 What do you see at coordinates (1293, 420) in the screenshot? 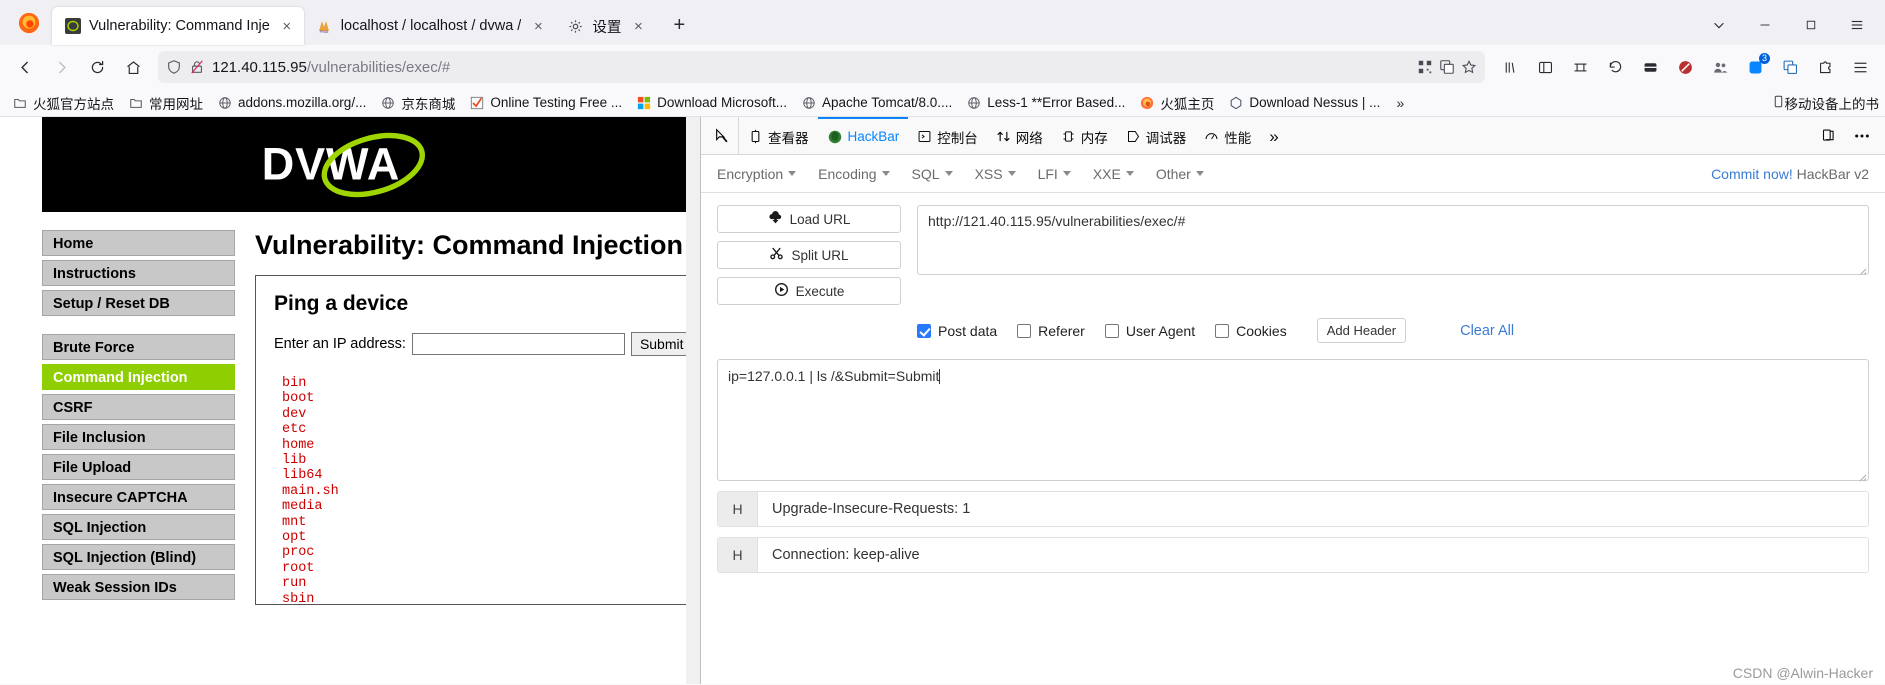
I see `post-data-textarea: ip=127.0.0.1 | ls /&Submit=Submit` at bounding box center [1293, 420].